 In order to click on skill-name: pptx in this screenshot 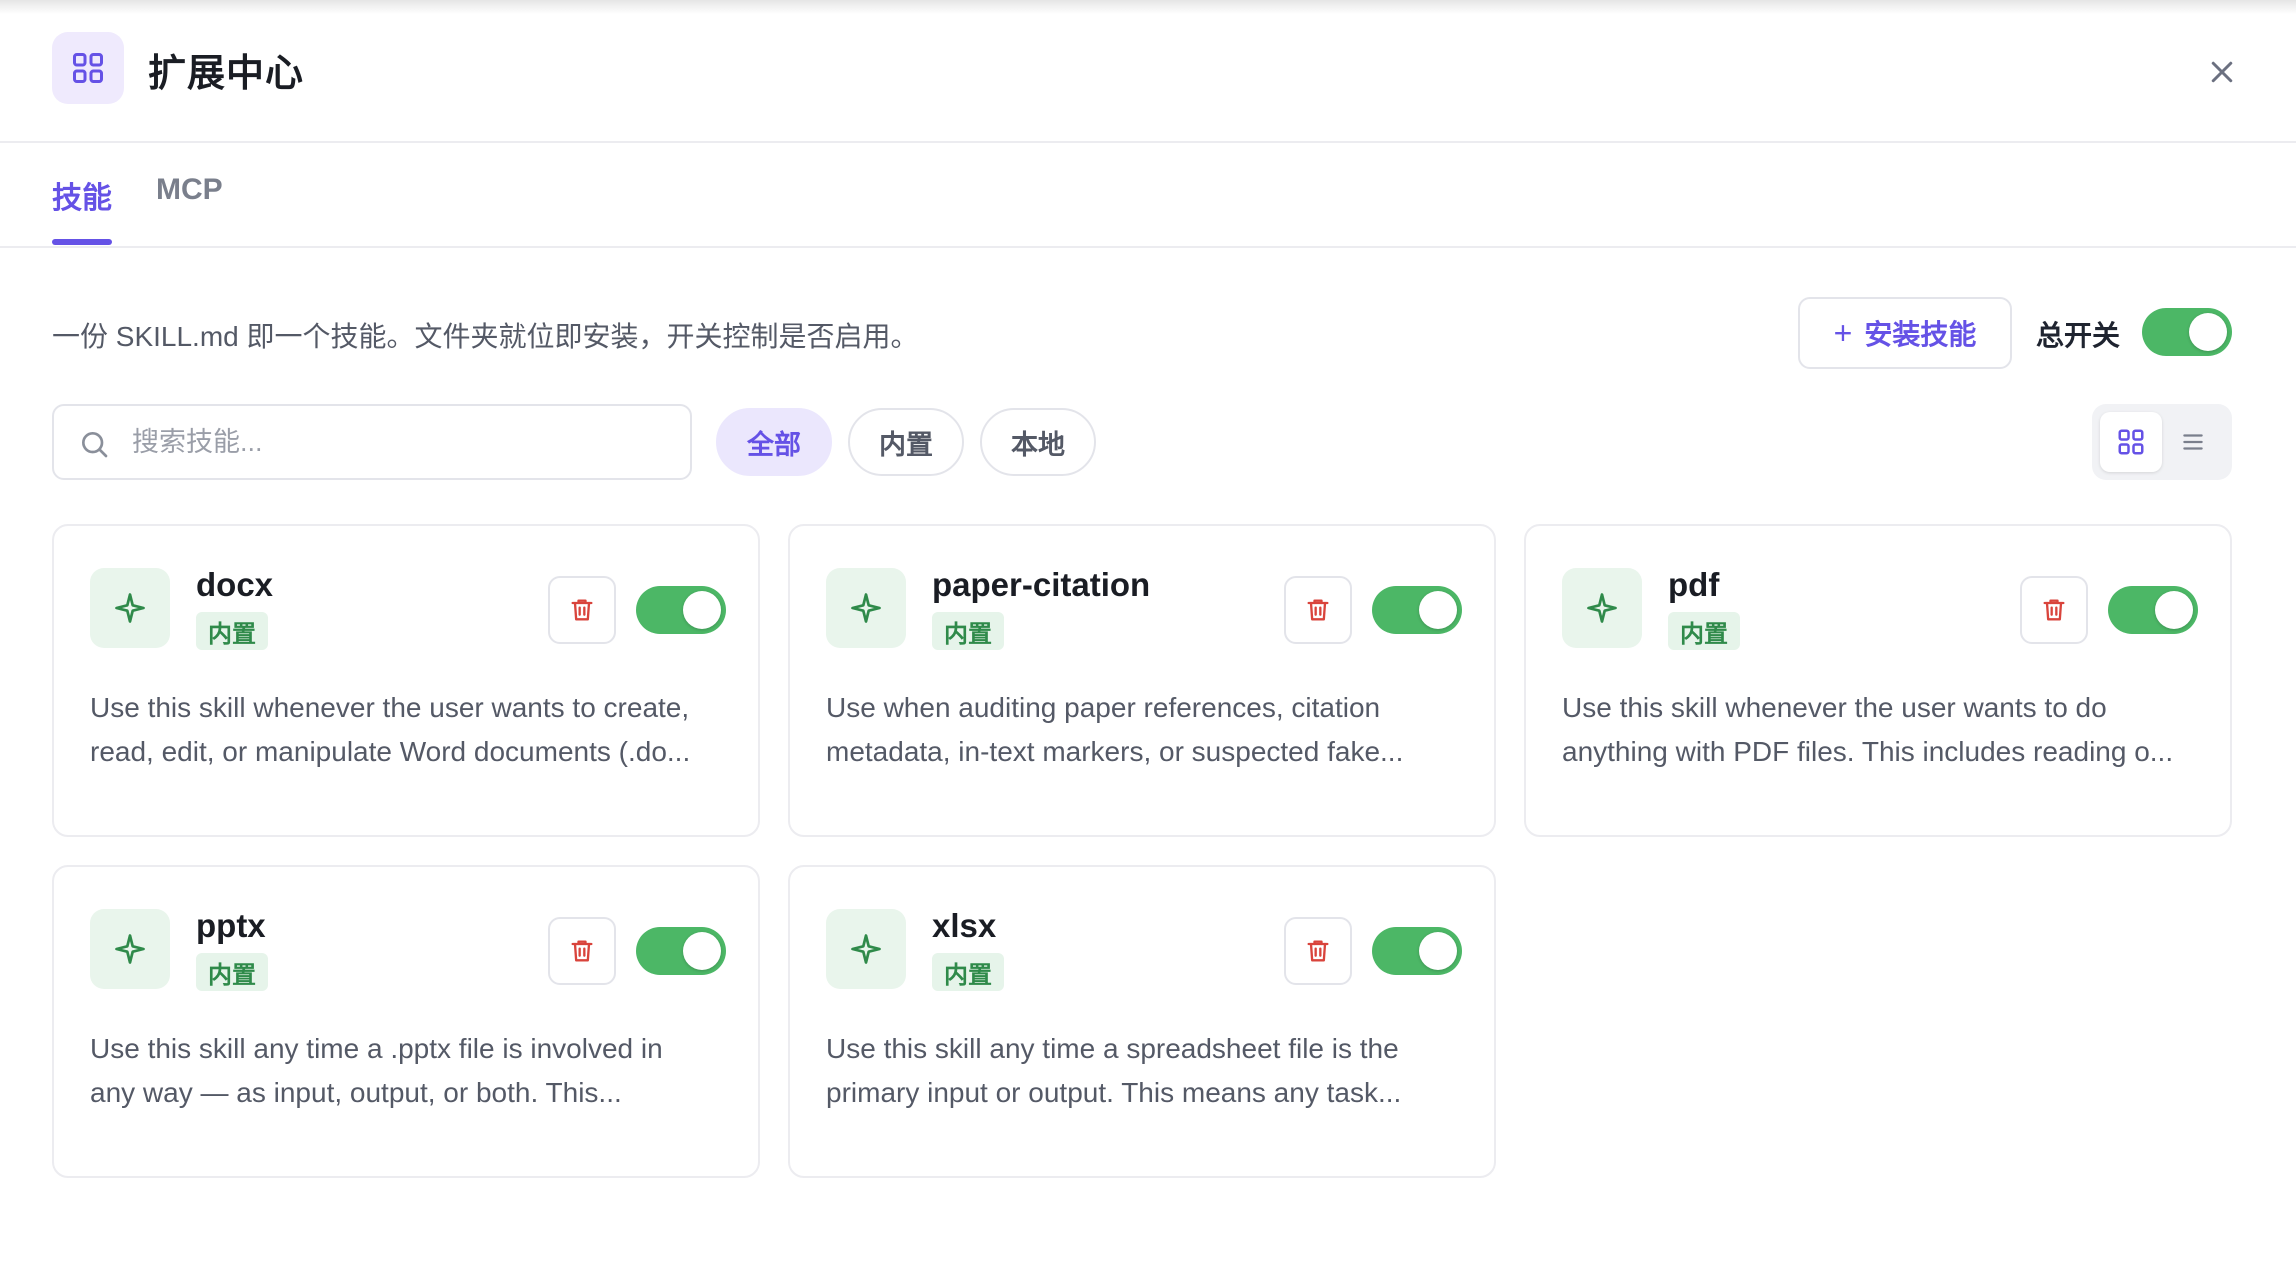, I will do `click(231, 925)`.